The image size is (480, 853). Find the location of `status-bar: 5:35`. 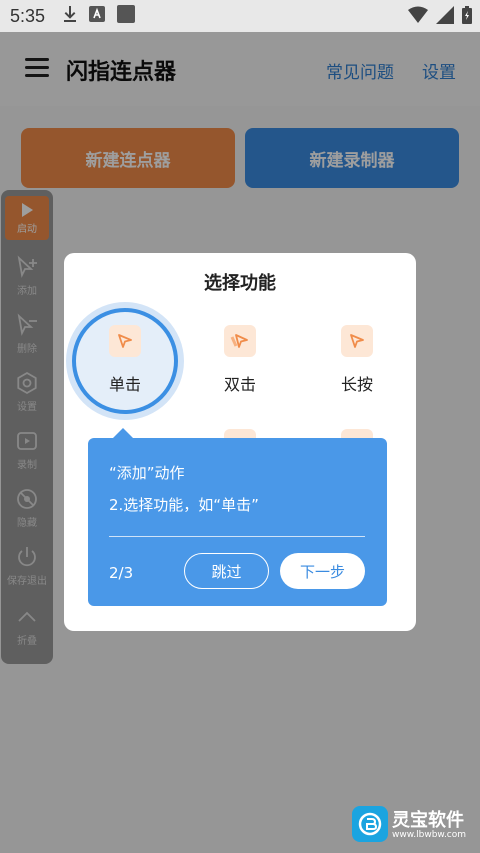

status-bar: 5:35 is located at coordinates (240, 16).